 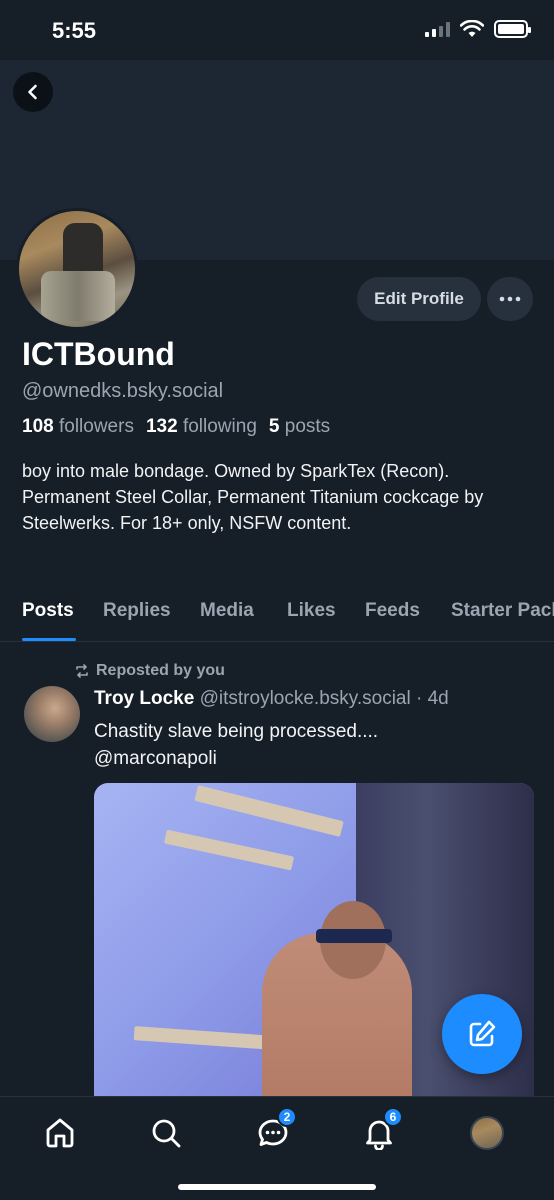 What do you see at coordinates (74, 30) in the screenshot?
I see `status-time: 5:55` at bounding box center [74, 30].